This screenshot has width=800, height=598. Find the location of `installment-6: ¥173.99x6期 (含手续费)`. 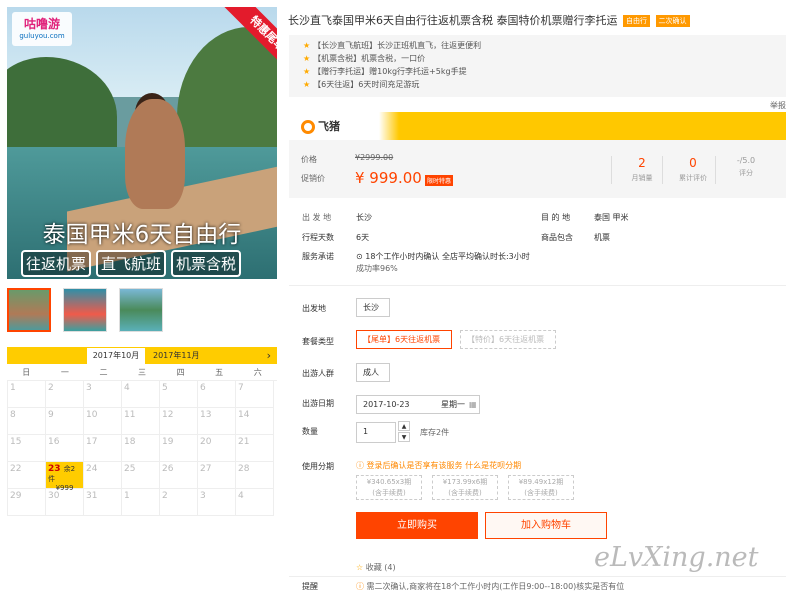

installment-6: ¥173.99x6期 (含手续费) is located at coordinates (465, 487).